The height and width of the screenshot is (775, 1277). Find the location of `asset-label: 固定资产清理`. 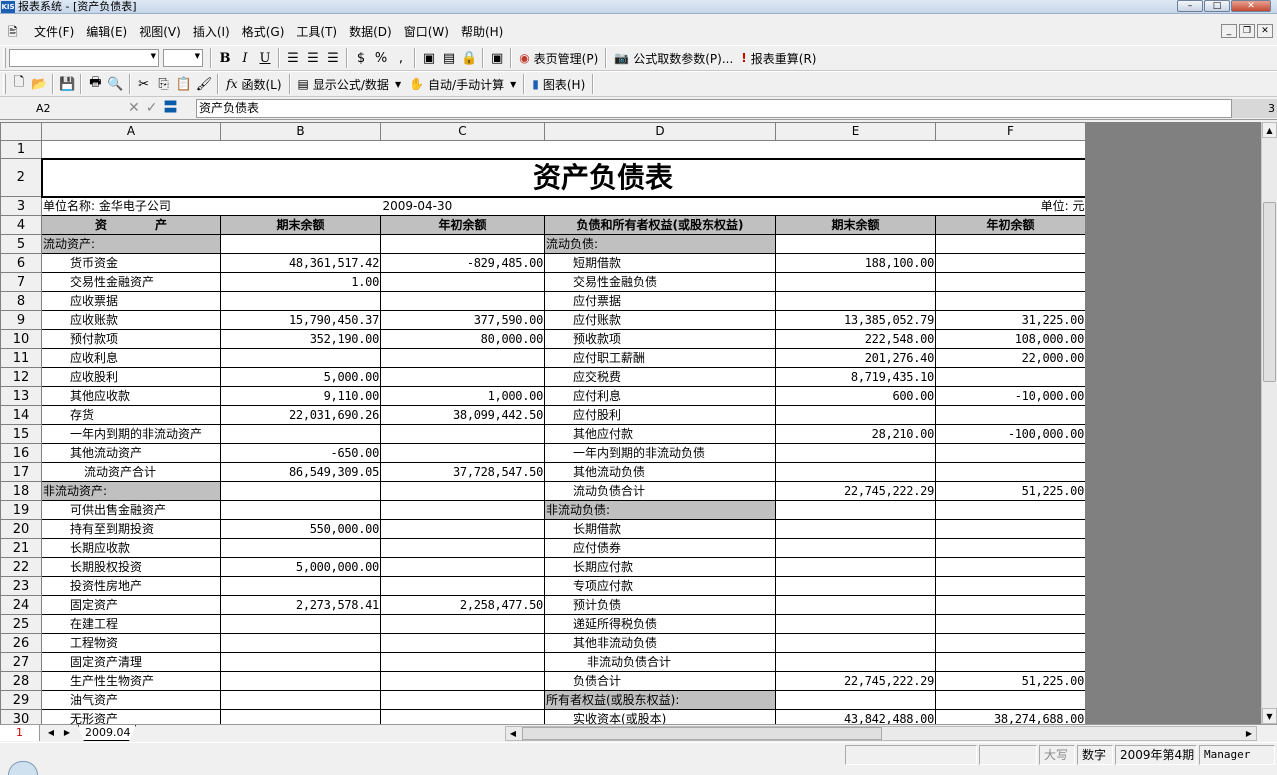

asset-label: 固定资产清理 is located at coordinates (131, 662).